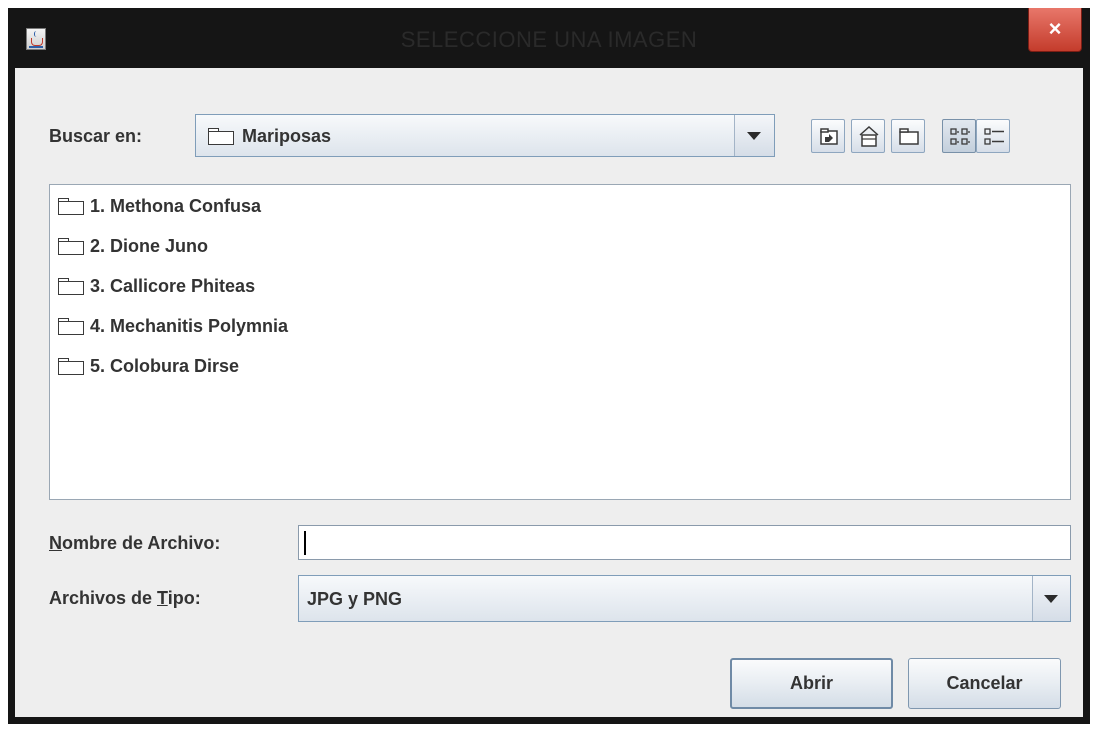 Image resolution: width=1105 pixels, height=732 pixels. Describe the element at coordinates (355, 599) in the screenshot. I see `file-type-selected: JPG y PNG` at that location.